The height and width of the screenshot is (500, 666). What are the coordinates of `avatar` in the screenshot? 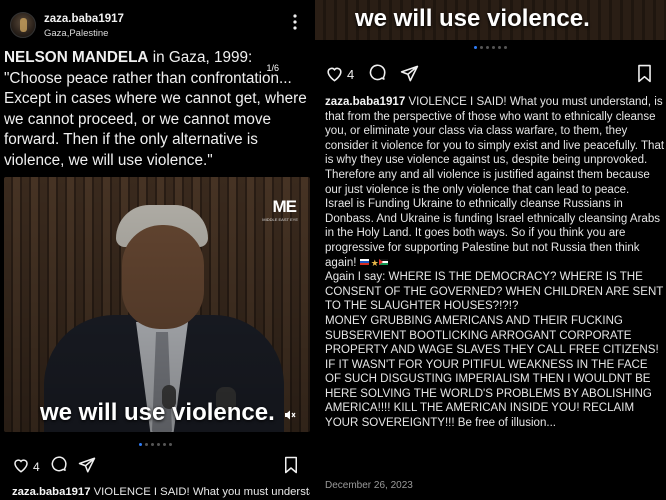 It's located at (23, 25).